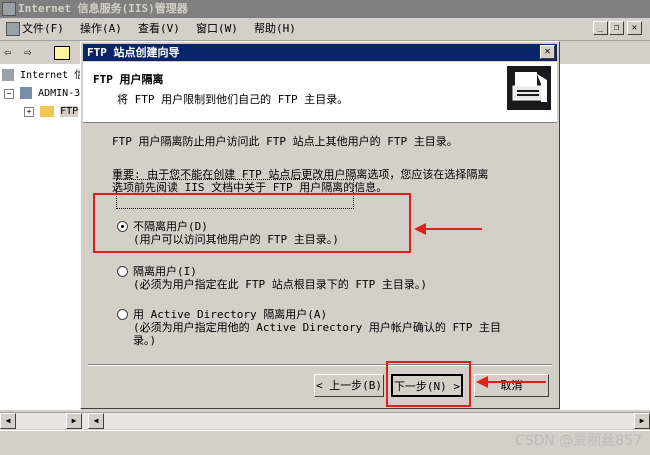 Image resolution: width=650 pixels, height=455 pixels. What do you see at coordinates (103, 8) in the screenshot?
I see `main-window-title: Internet 信息服务(IIS)管理器` at bounding box center [103, 8].